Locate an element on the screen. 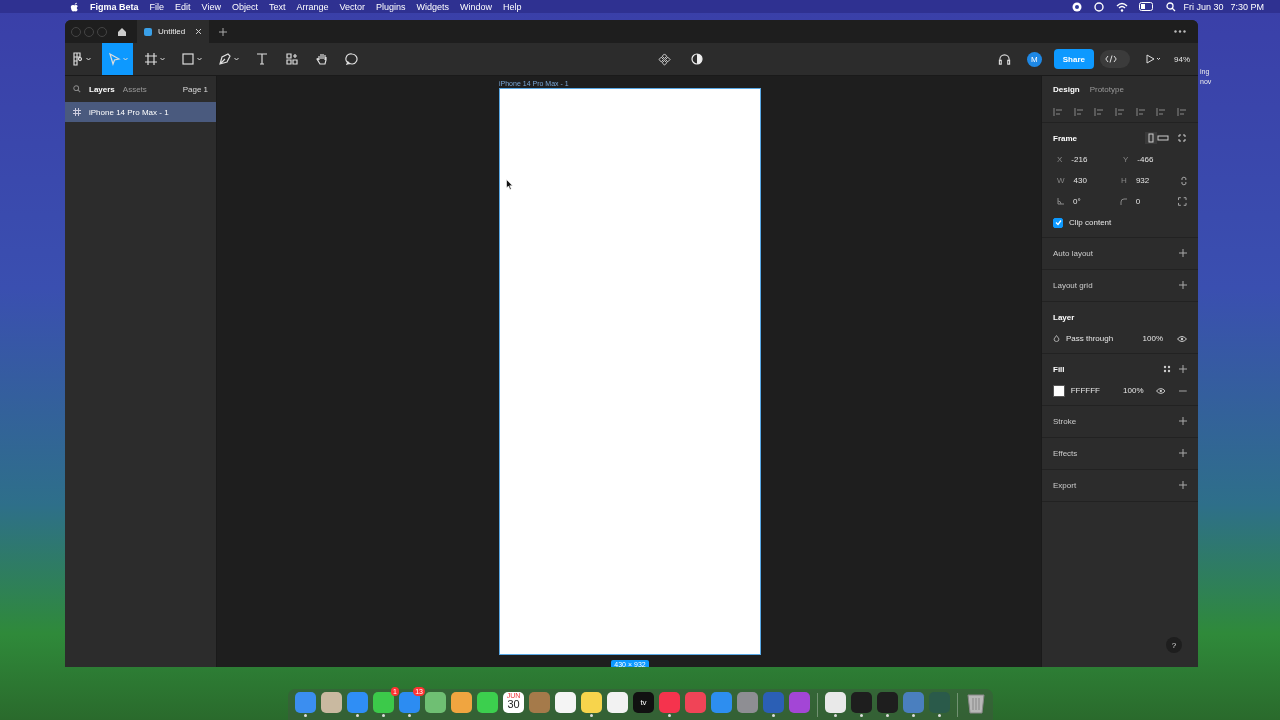 This screenshot has width=1280, height=720. corners-icon is located at coordinates (1182, 201).